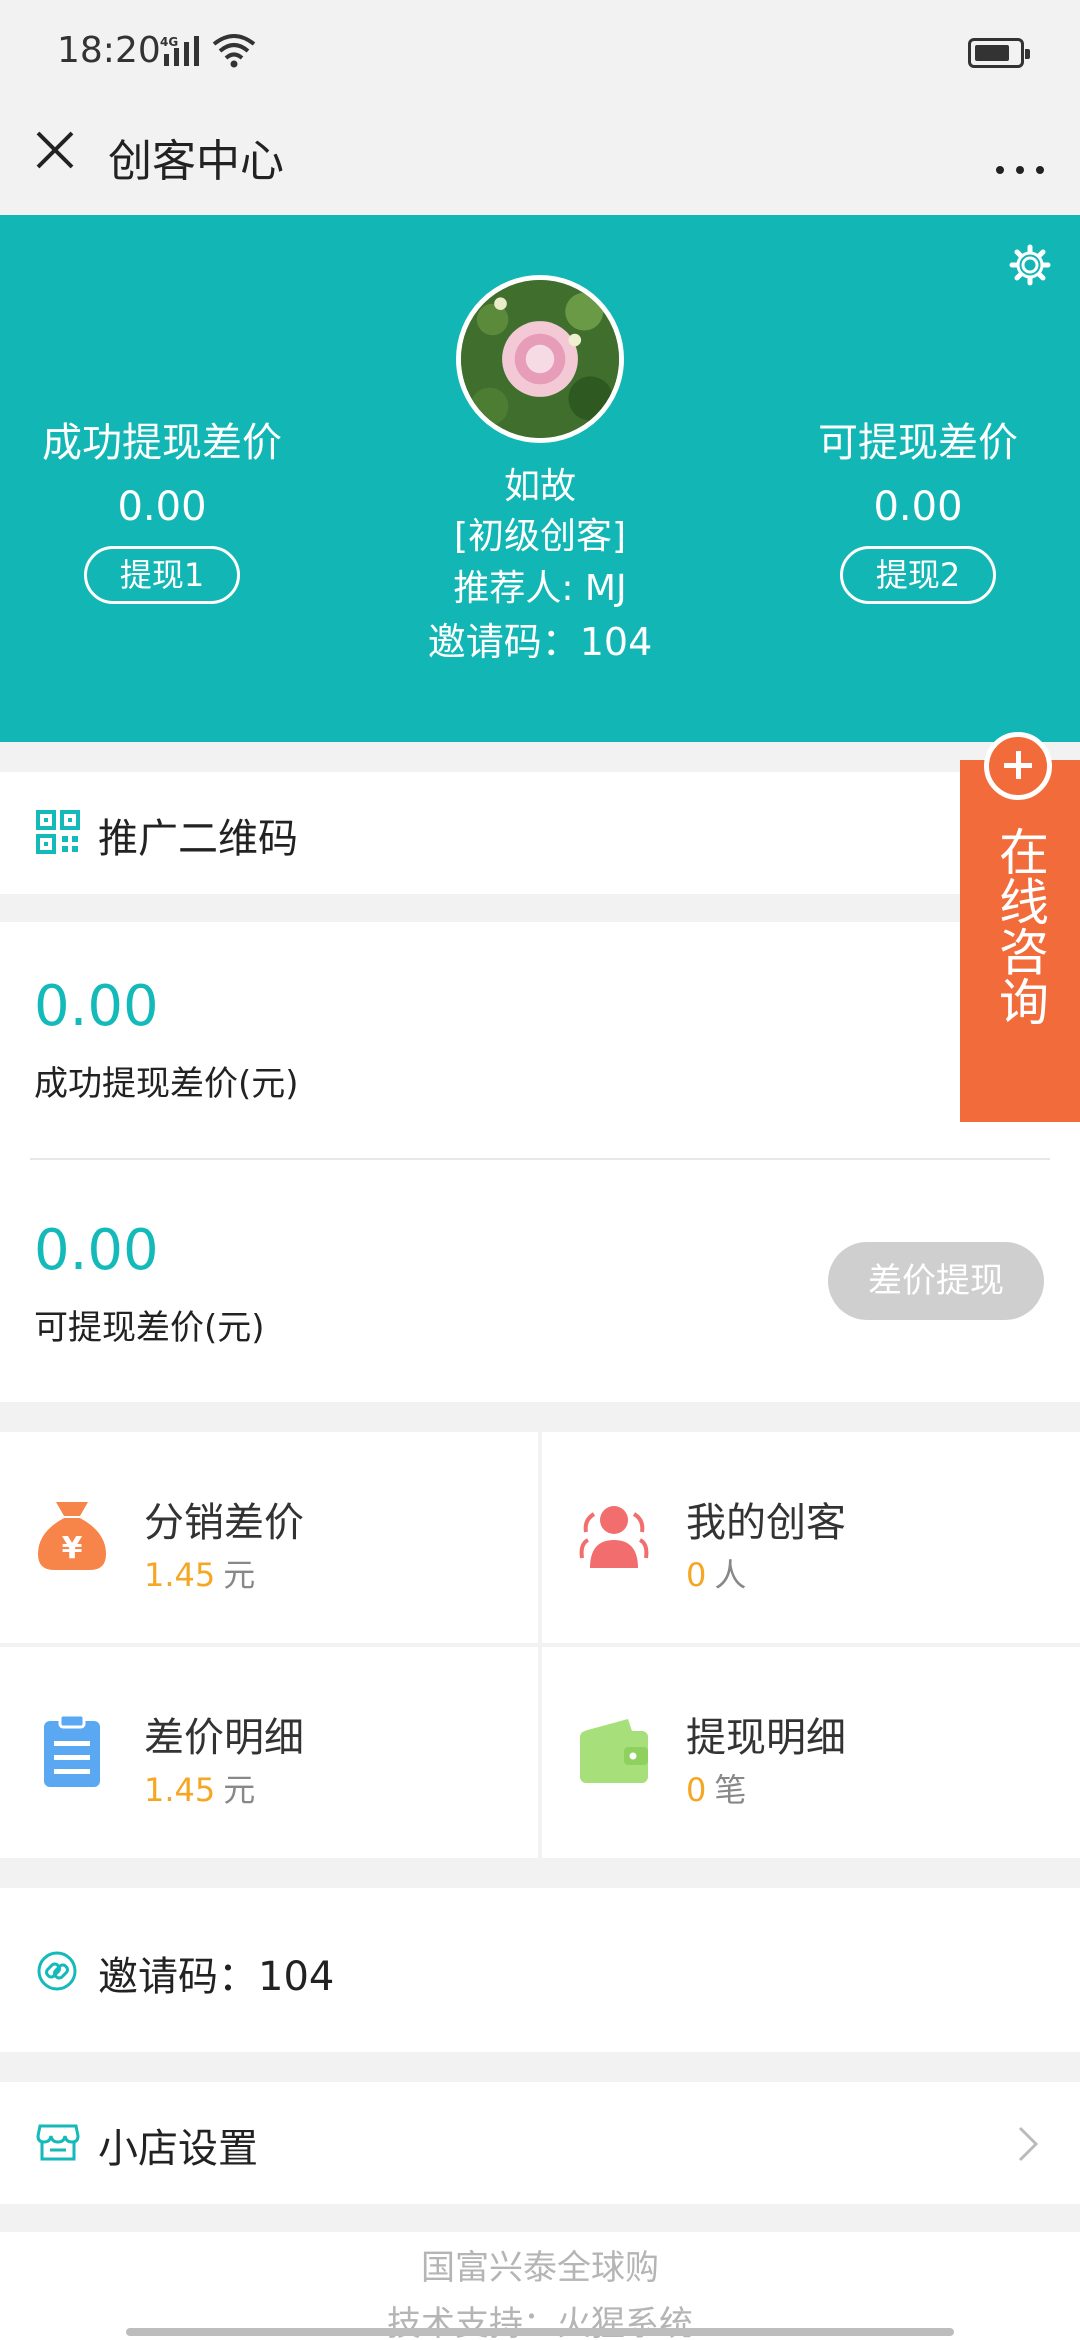  I want to click on grid-item-title: 提现明细, so click(766, 1738).